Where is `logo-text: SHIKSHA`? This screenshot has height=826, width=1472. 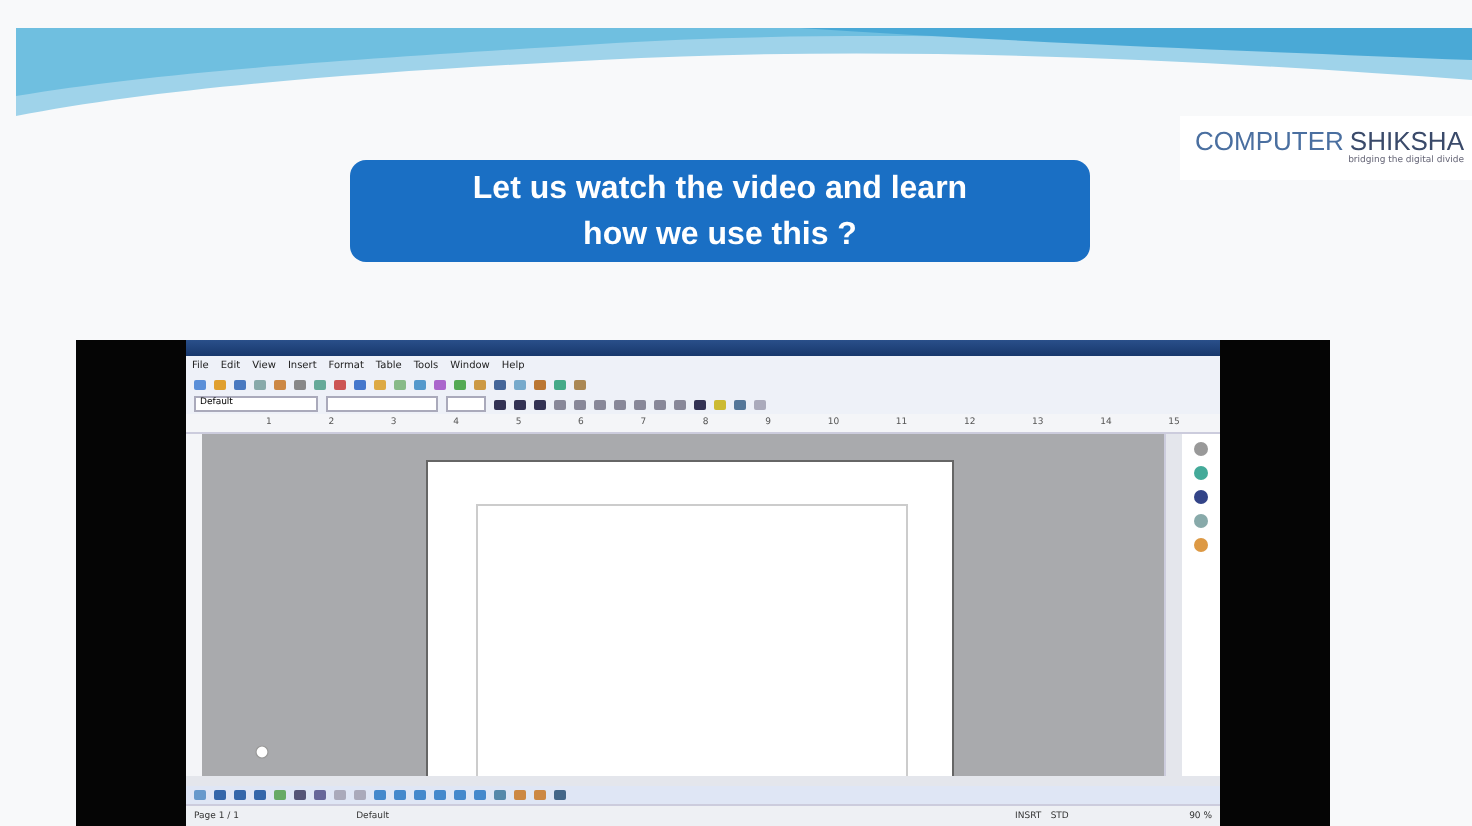
logo-text: SHIKSHA is located at coordinates (1406, 141).